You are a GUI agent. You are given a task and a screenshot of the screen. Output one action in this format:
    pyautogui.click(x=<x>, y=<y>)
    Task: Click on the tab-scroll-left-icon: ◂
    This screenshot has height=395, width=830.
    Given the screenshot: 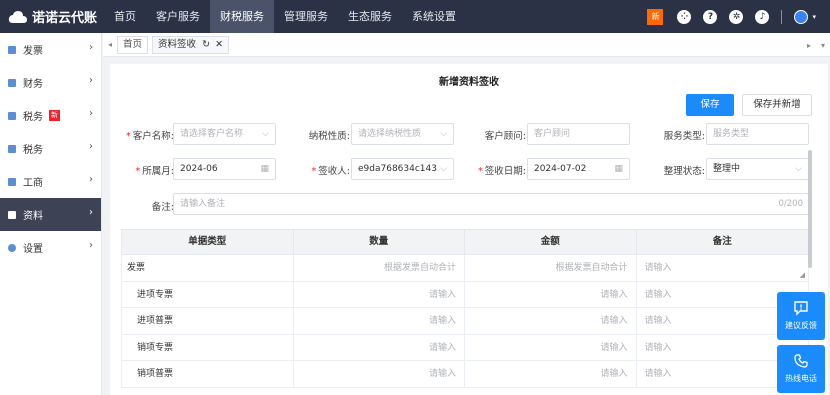 What is the action you would take?
    pyautogui.click(x=110, y=44)
    